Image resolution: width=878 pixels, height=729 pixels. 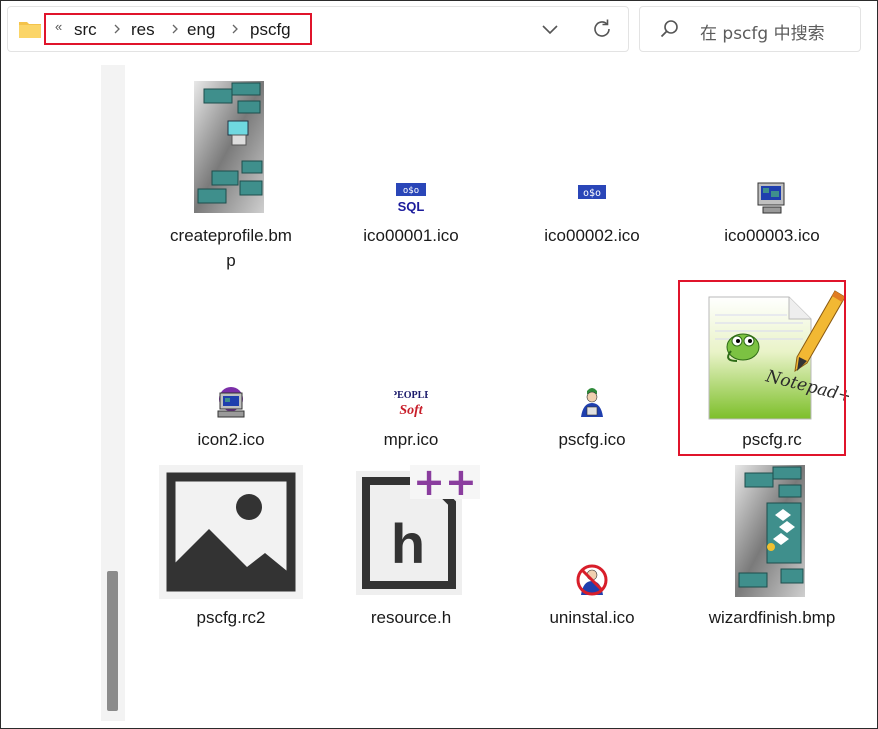 What do you see at coordinates (408, 543) in the screenshot?
I see `header-letter: h` at bounding box center [408, 543].